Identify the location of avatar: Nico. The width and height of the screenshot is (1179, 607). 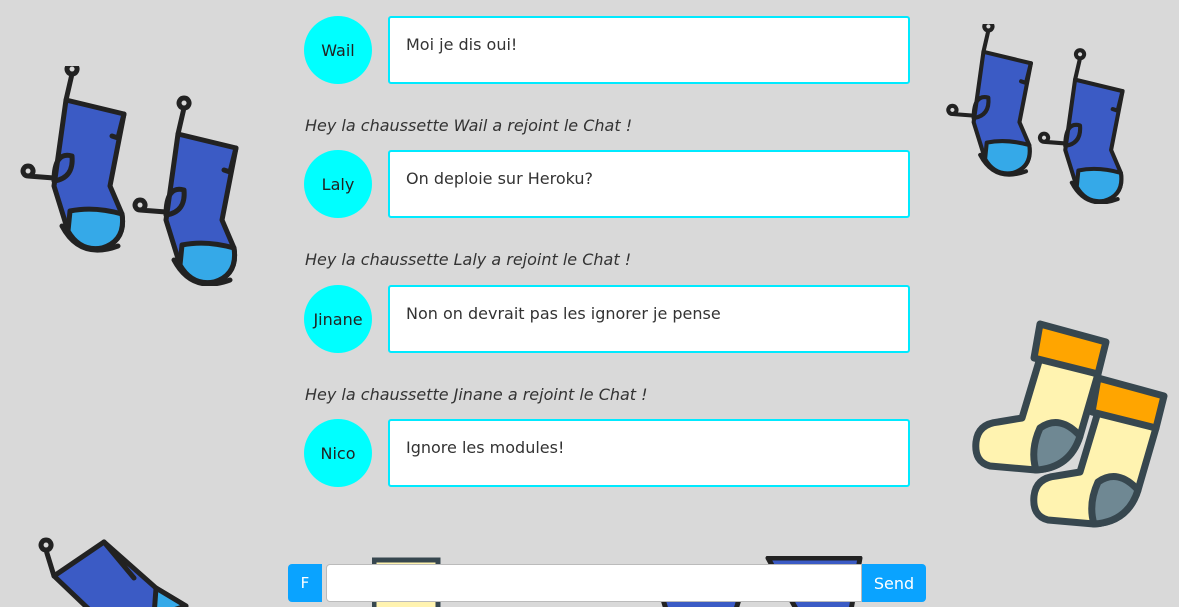
(338, 453).